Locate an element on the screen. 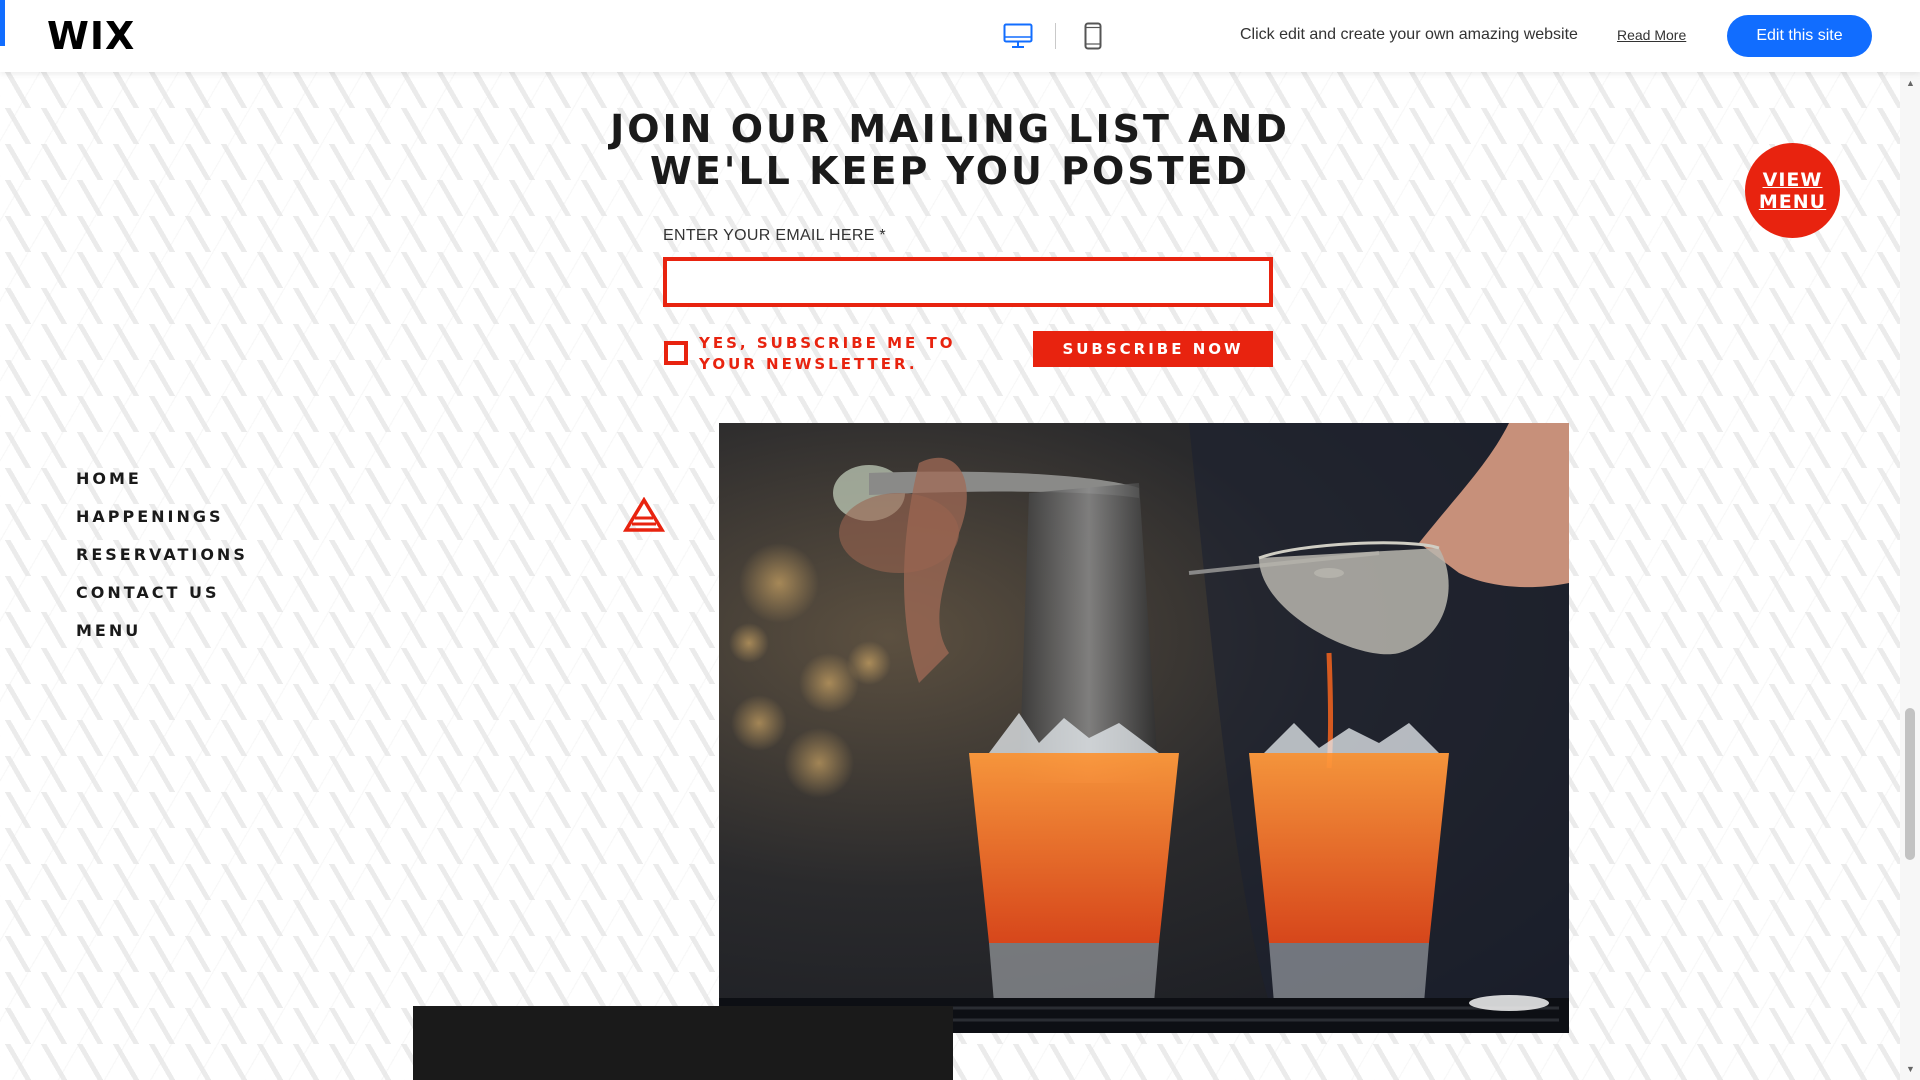  headline-line-1: JOIN OUR MAILING LIST AND is located at coordinates (950, 129).